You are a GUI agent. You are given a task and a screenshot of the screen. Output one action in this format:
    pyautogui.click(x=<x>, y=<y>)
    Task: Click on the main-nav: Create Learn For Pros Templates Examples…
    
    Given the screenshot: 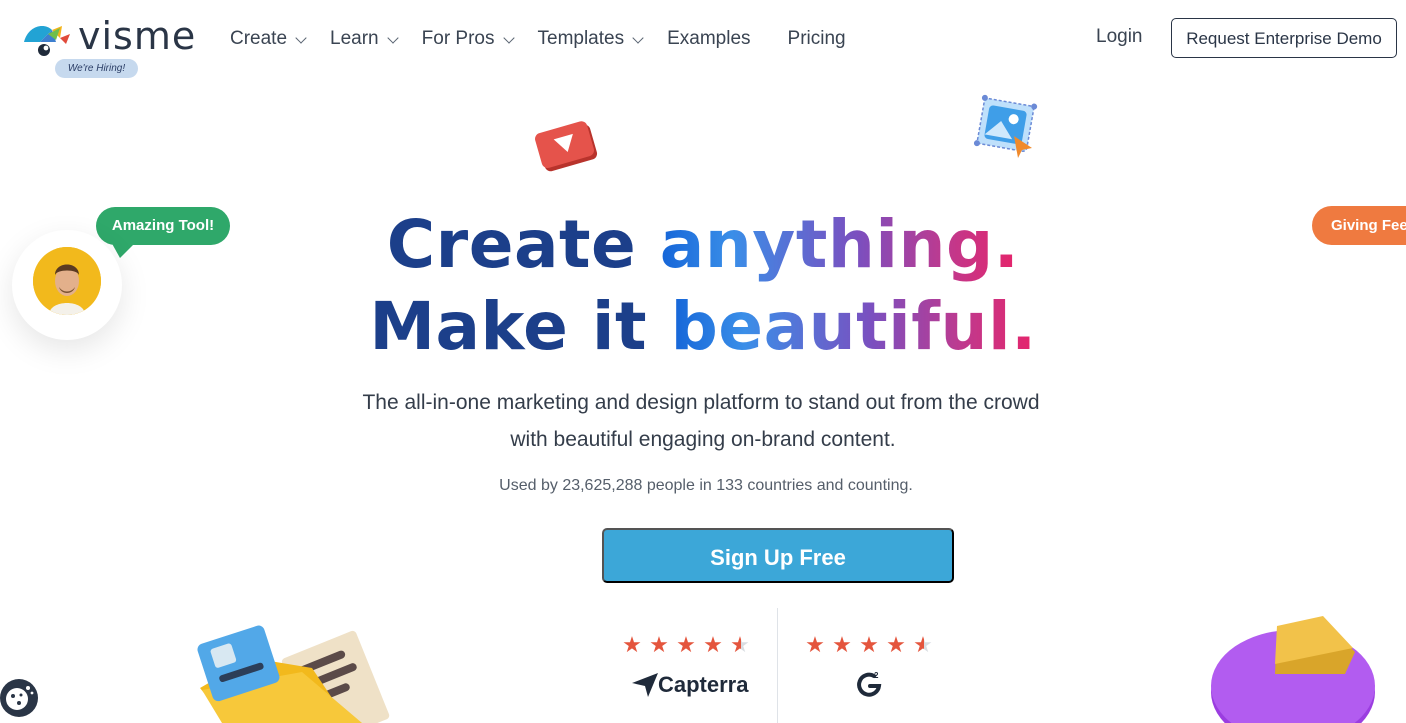 What is the action you would take?
    pyautogui.click(x=538, y=39)
    